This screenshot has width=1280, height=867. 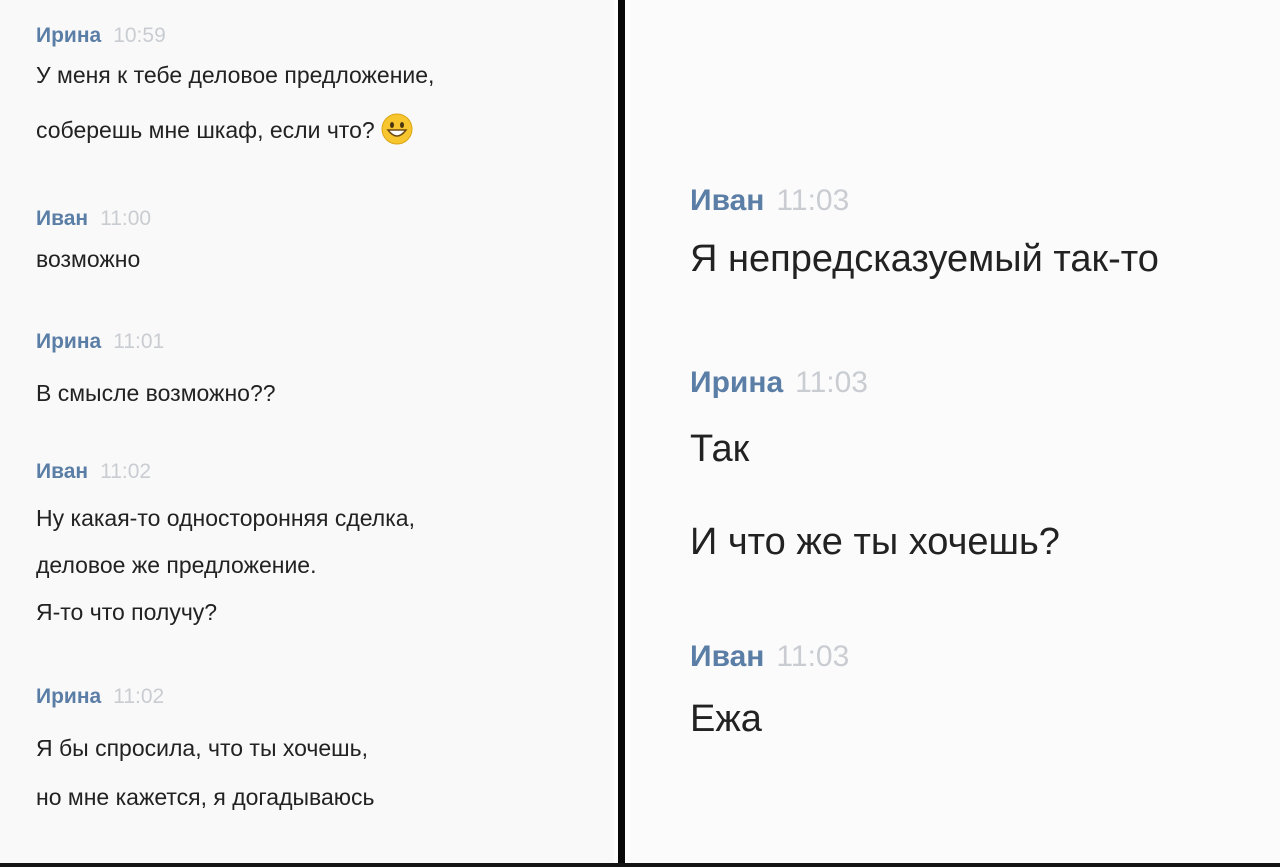 What do you see at coordinates (205, 130) in the screenshot?
I see `message-text: соберешь мне шкаф, если что?` at bounding box center [205, 130].